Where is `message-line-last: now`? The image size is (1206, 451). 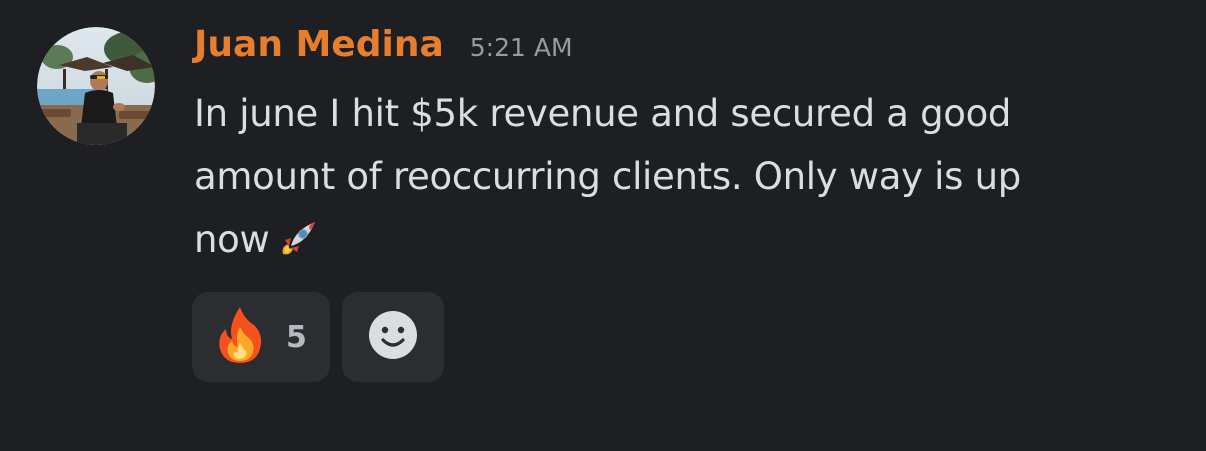
message-line-last: now is located at coordinates (684, 239).